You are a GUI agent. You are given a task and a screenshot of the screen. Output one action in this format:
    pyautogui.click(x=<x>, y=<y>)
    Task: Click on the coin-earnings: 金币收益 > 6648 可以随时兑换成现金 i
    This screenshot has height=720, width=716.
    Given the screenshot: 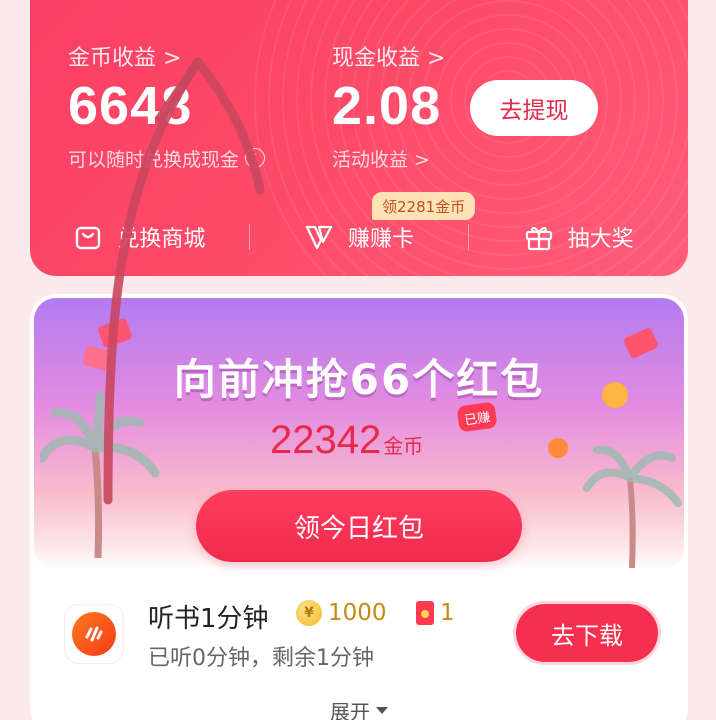 What is the action you would take?
    pyautogui.click(x=167, y=106)
    